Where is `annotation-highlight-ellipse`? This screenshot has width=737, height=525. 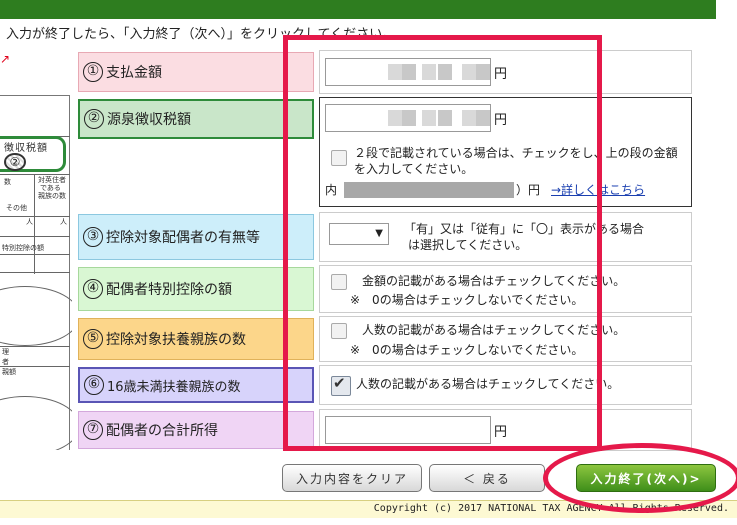 annotation-highlight-ellipse is located at coordinates (640, 478).